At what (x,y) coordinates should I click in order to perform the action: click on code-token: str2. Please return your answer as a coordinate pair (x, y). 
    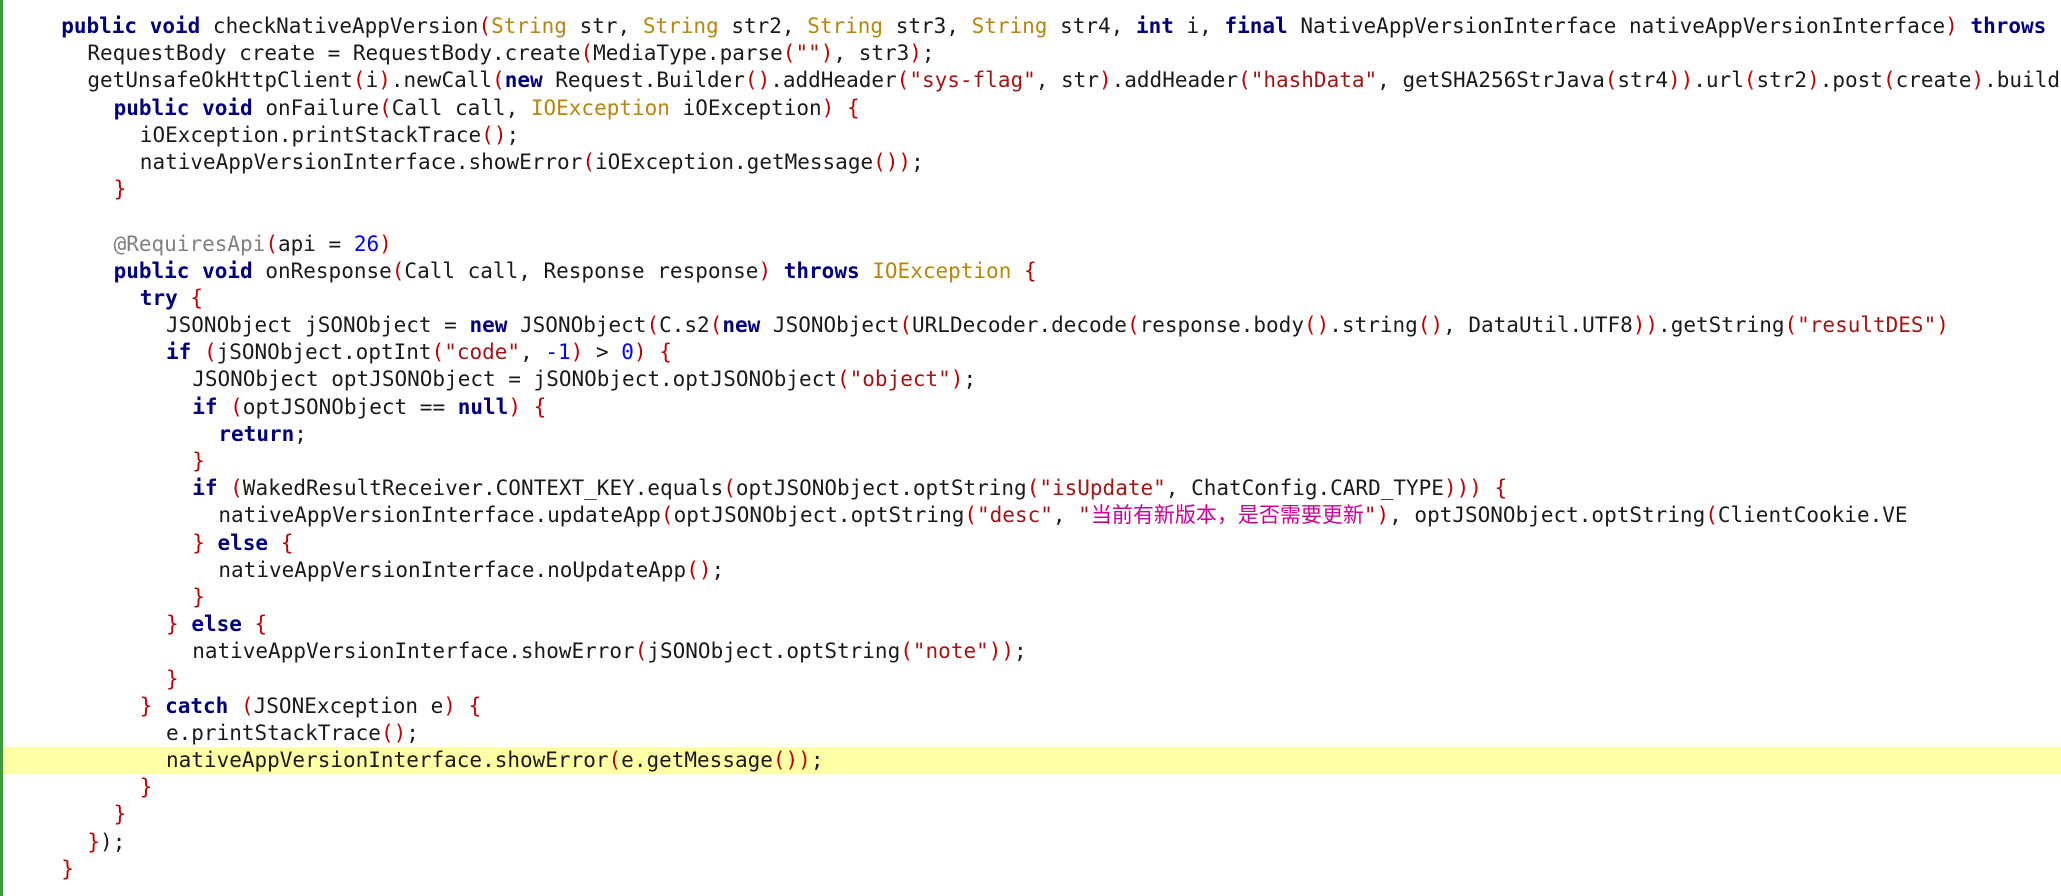
    Looking at the image, I should click on (1782, 80).